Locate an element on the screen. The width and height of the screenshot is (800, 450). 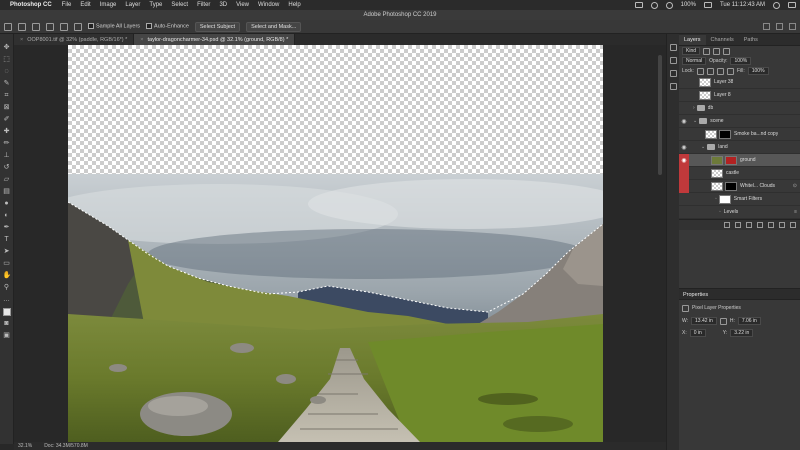
link-layers-icon is located at coordinates (727, 225).